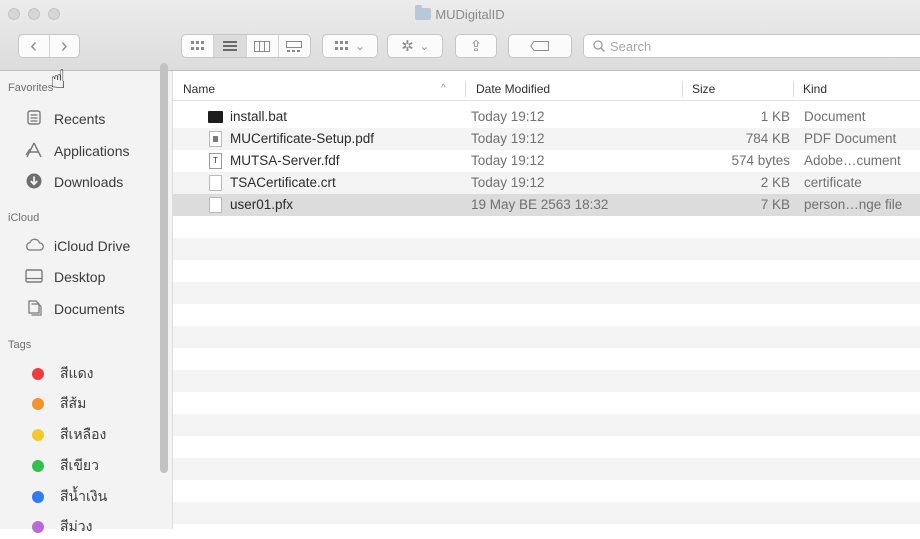  Describe the element at coordinates (850, 138) in the screenshot. I see `file-kind: PDF Document` at that location.